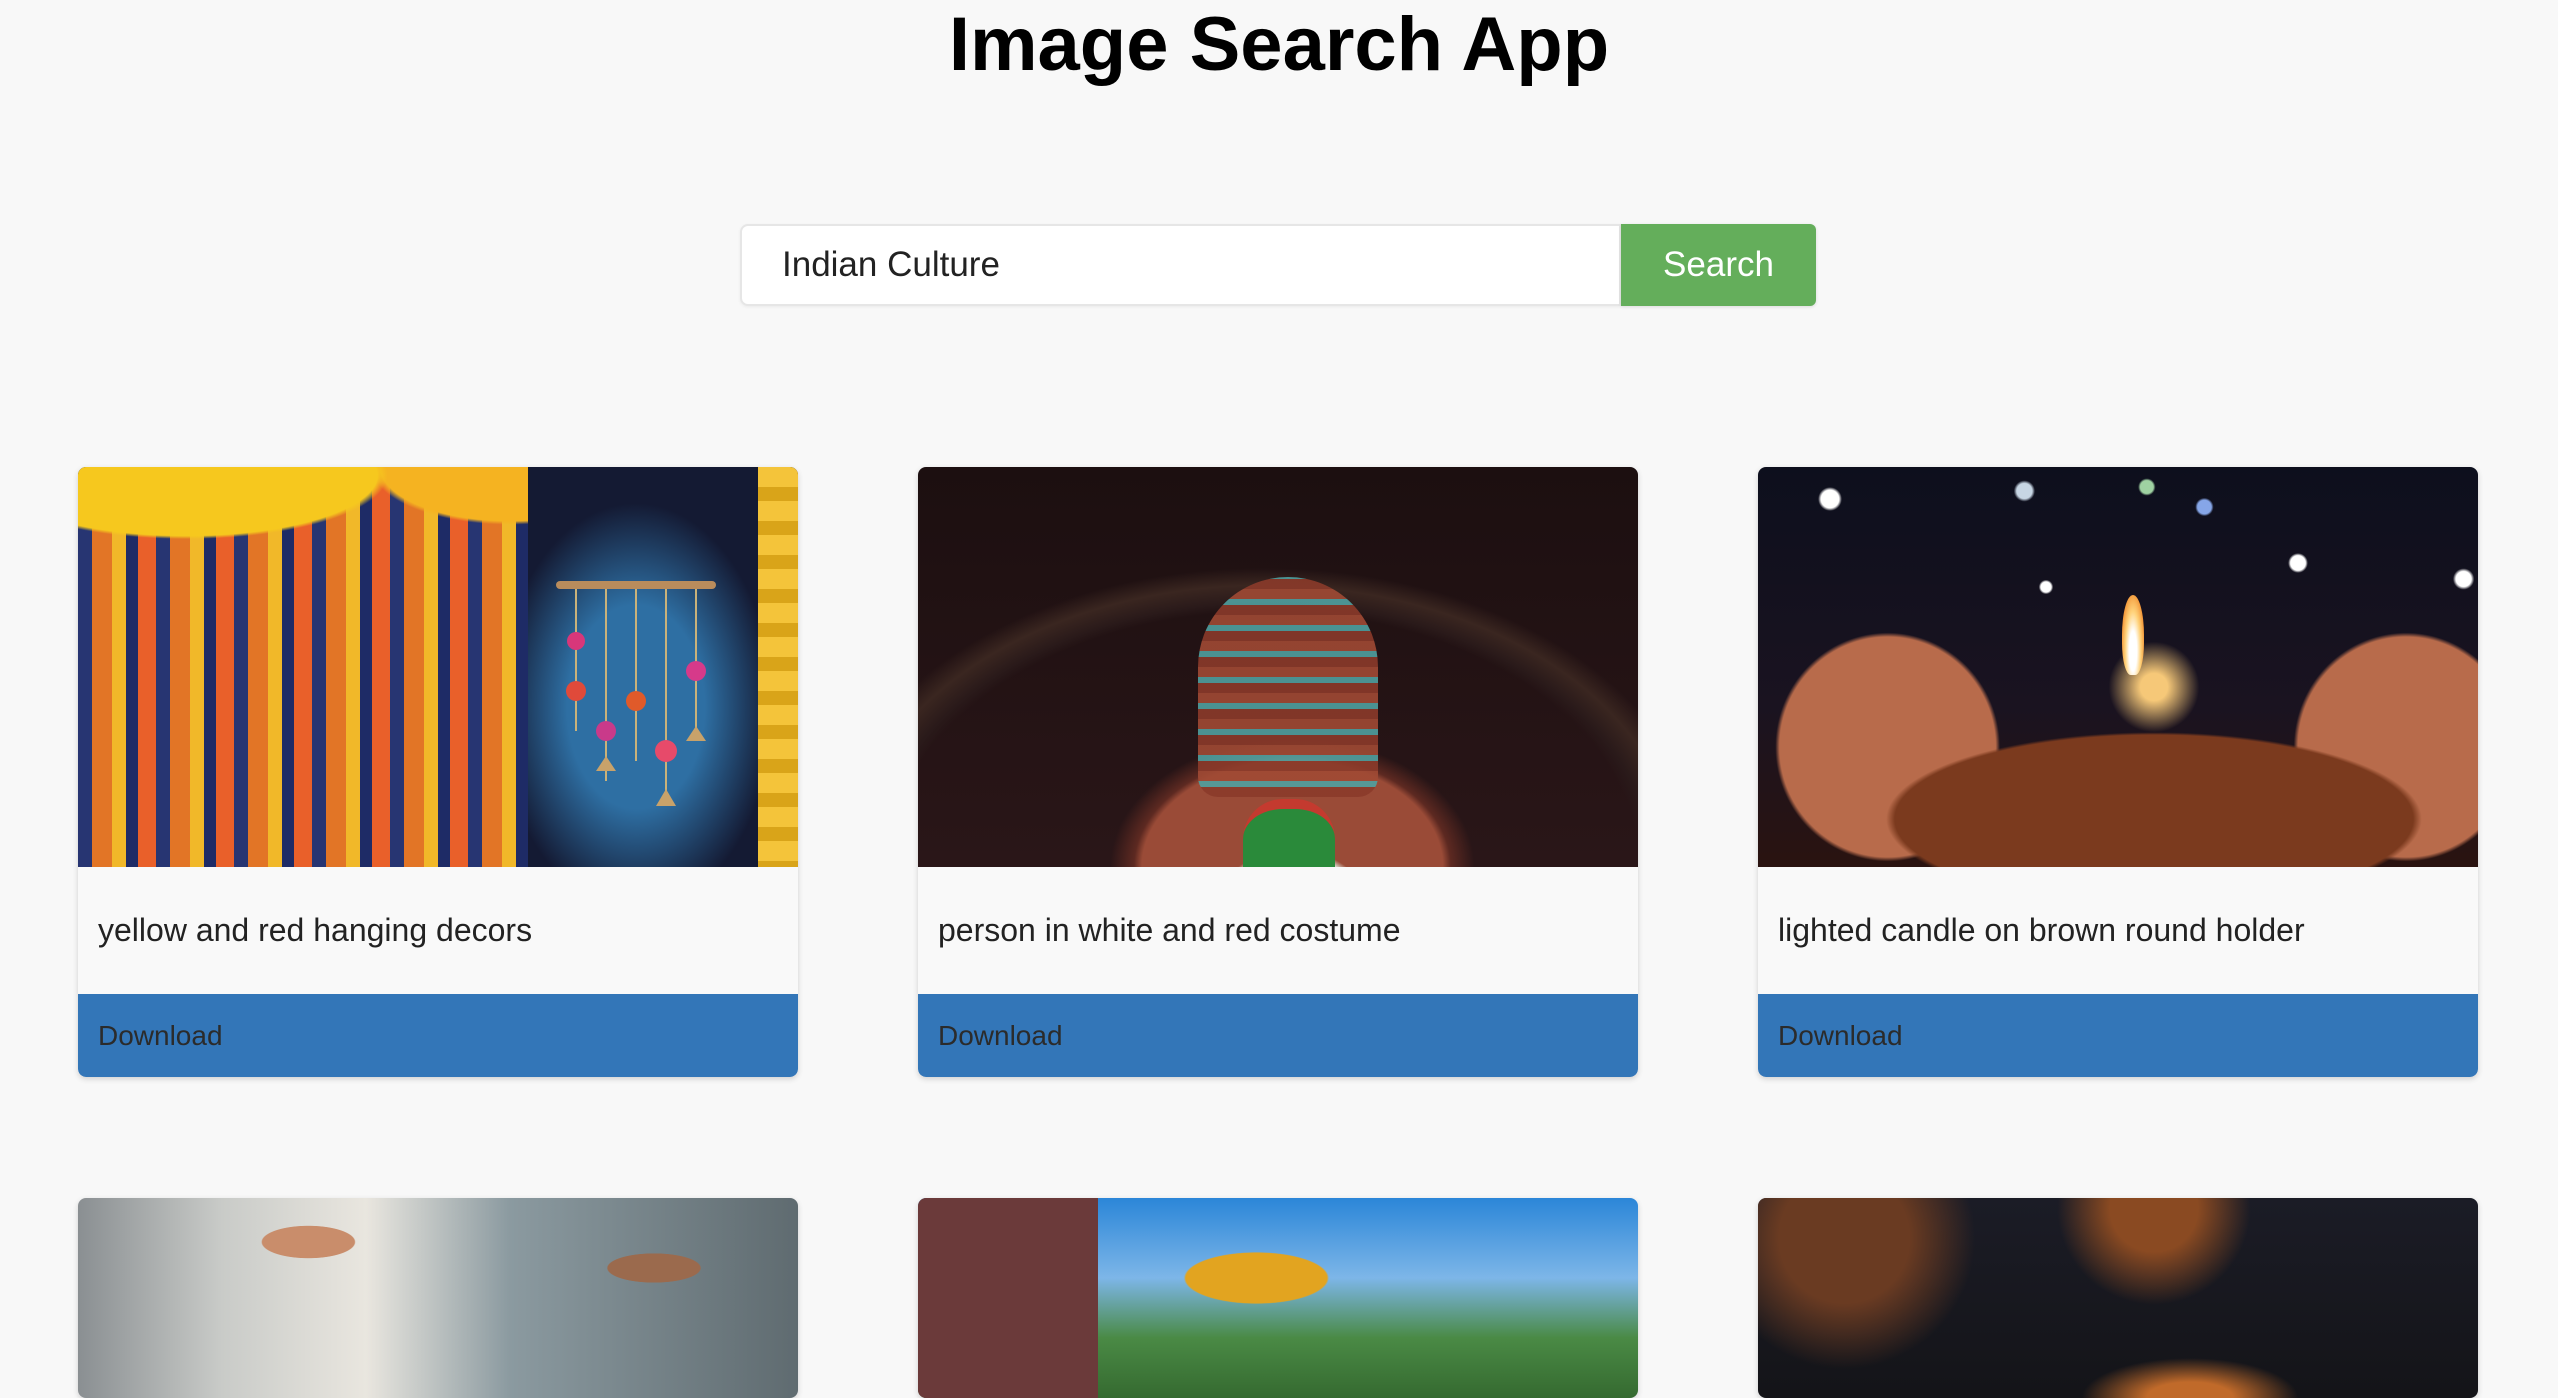 The height and width of the screenshot is (1398, 2558). I want to click on page-title: Image Search App, so click(1279, 44).